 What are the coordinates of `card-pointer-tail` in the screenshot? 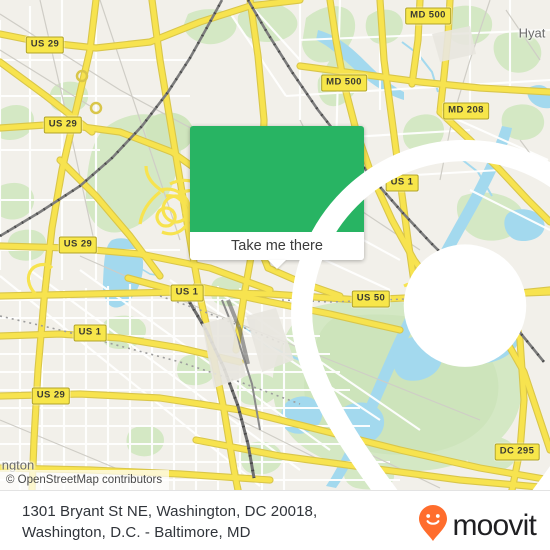 It's located at (277, 264).